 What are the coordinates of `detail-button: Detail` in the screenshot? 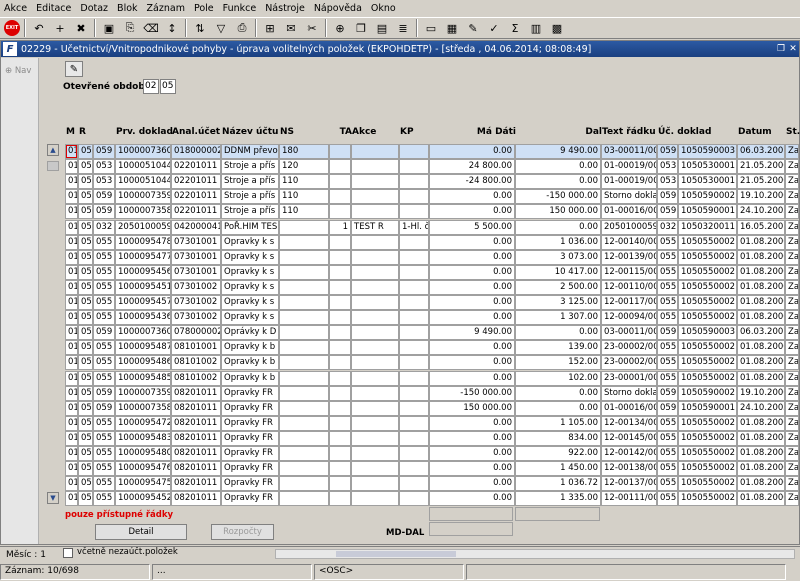 It's located at (141, 532).